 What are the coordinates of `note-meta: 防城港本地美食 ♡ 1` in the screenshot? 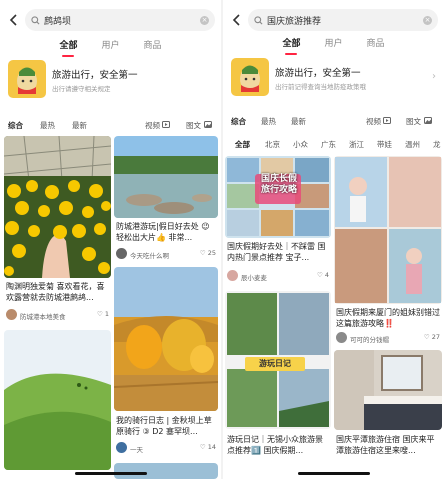 It's located at (57, 315).